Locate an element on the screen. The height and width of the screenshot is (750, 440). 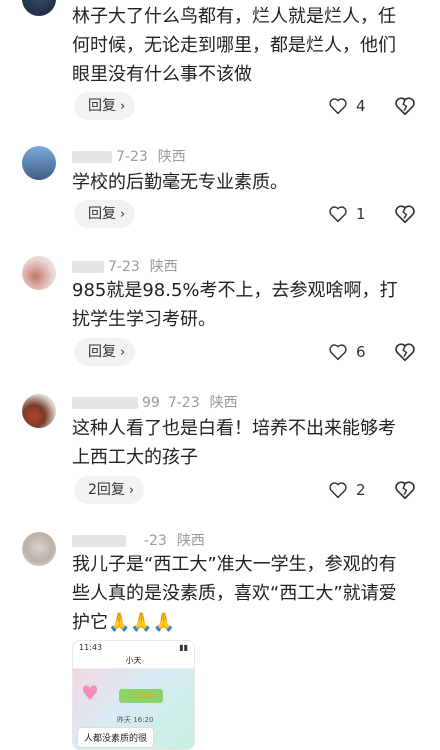
thumb-chat-body: ♥ ☺☺☺ 昨天 16:20 人都没素质的很 is located at coordinates (133, 709).